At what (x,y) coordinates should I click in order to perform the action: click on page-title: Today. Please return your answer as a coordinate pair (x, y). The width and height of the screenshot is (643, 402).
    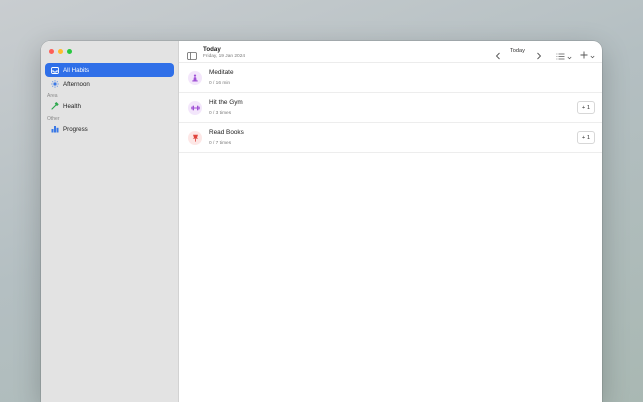
    Looking at the image, I should click on (212, 49).